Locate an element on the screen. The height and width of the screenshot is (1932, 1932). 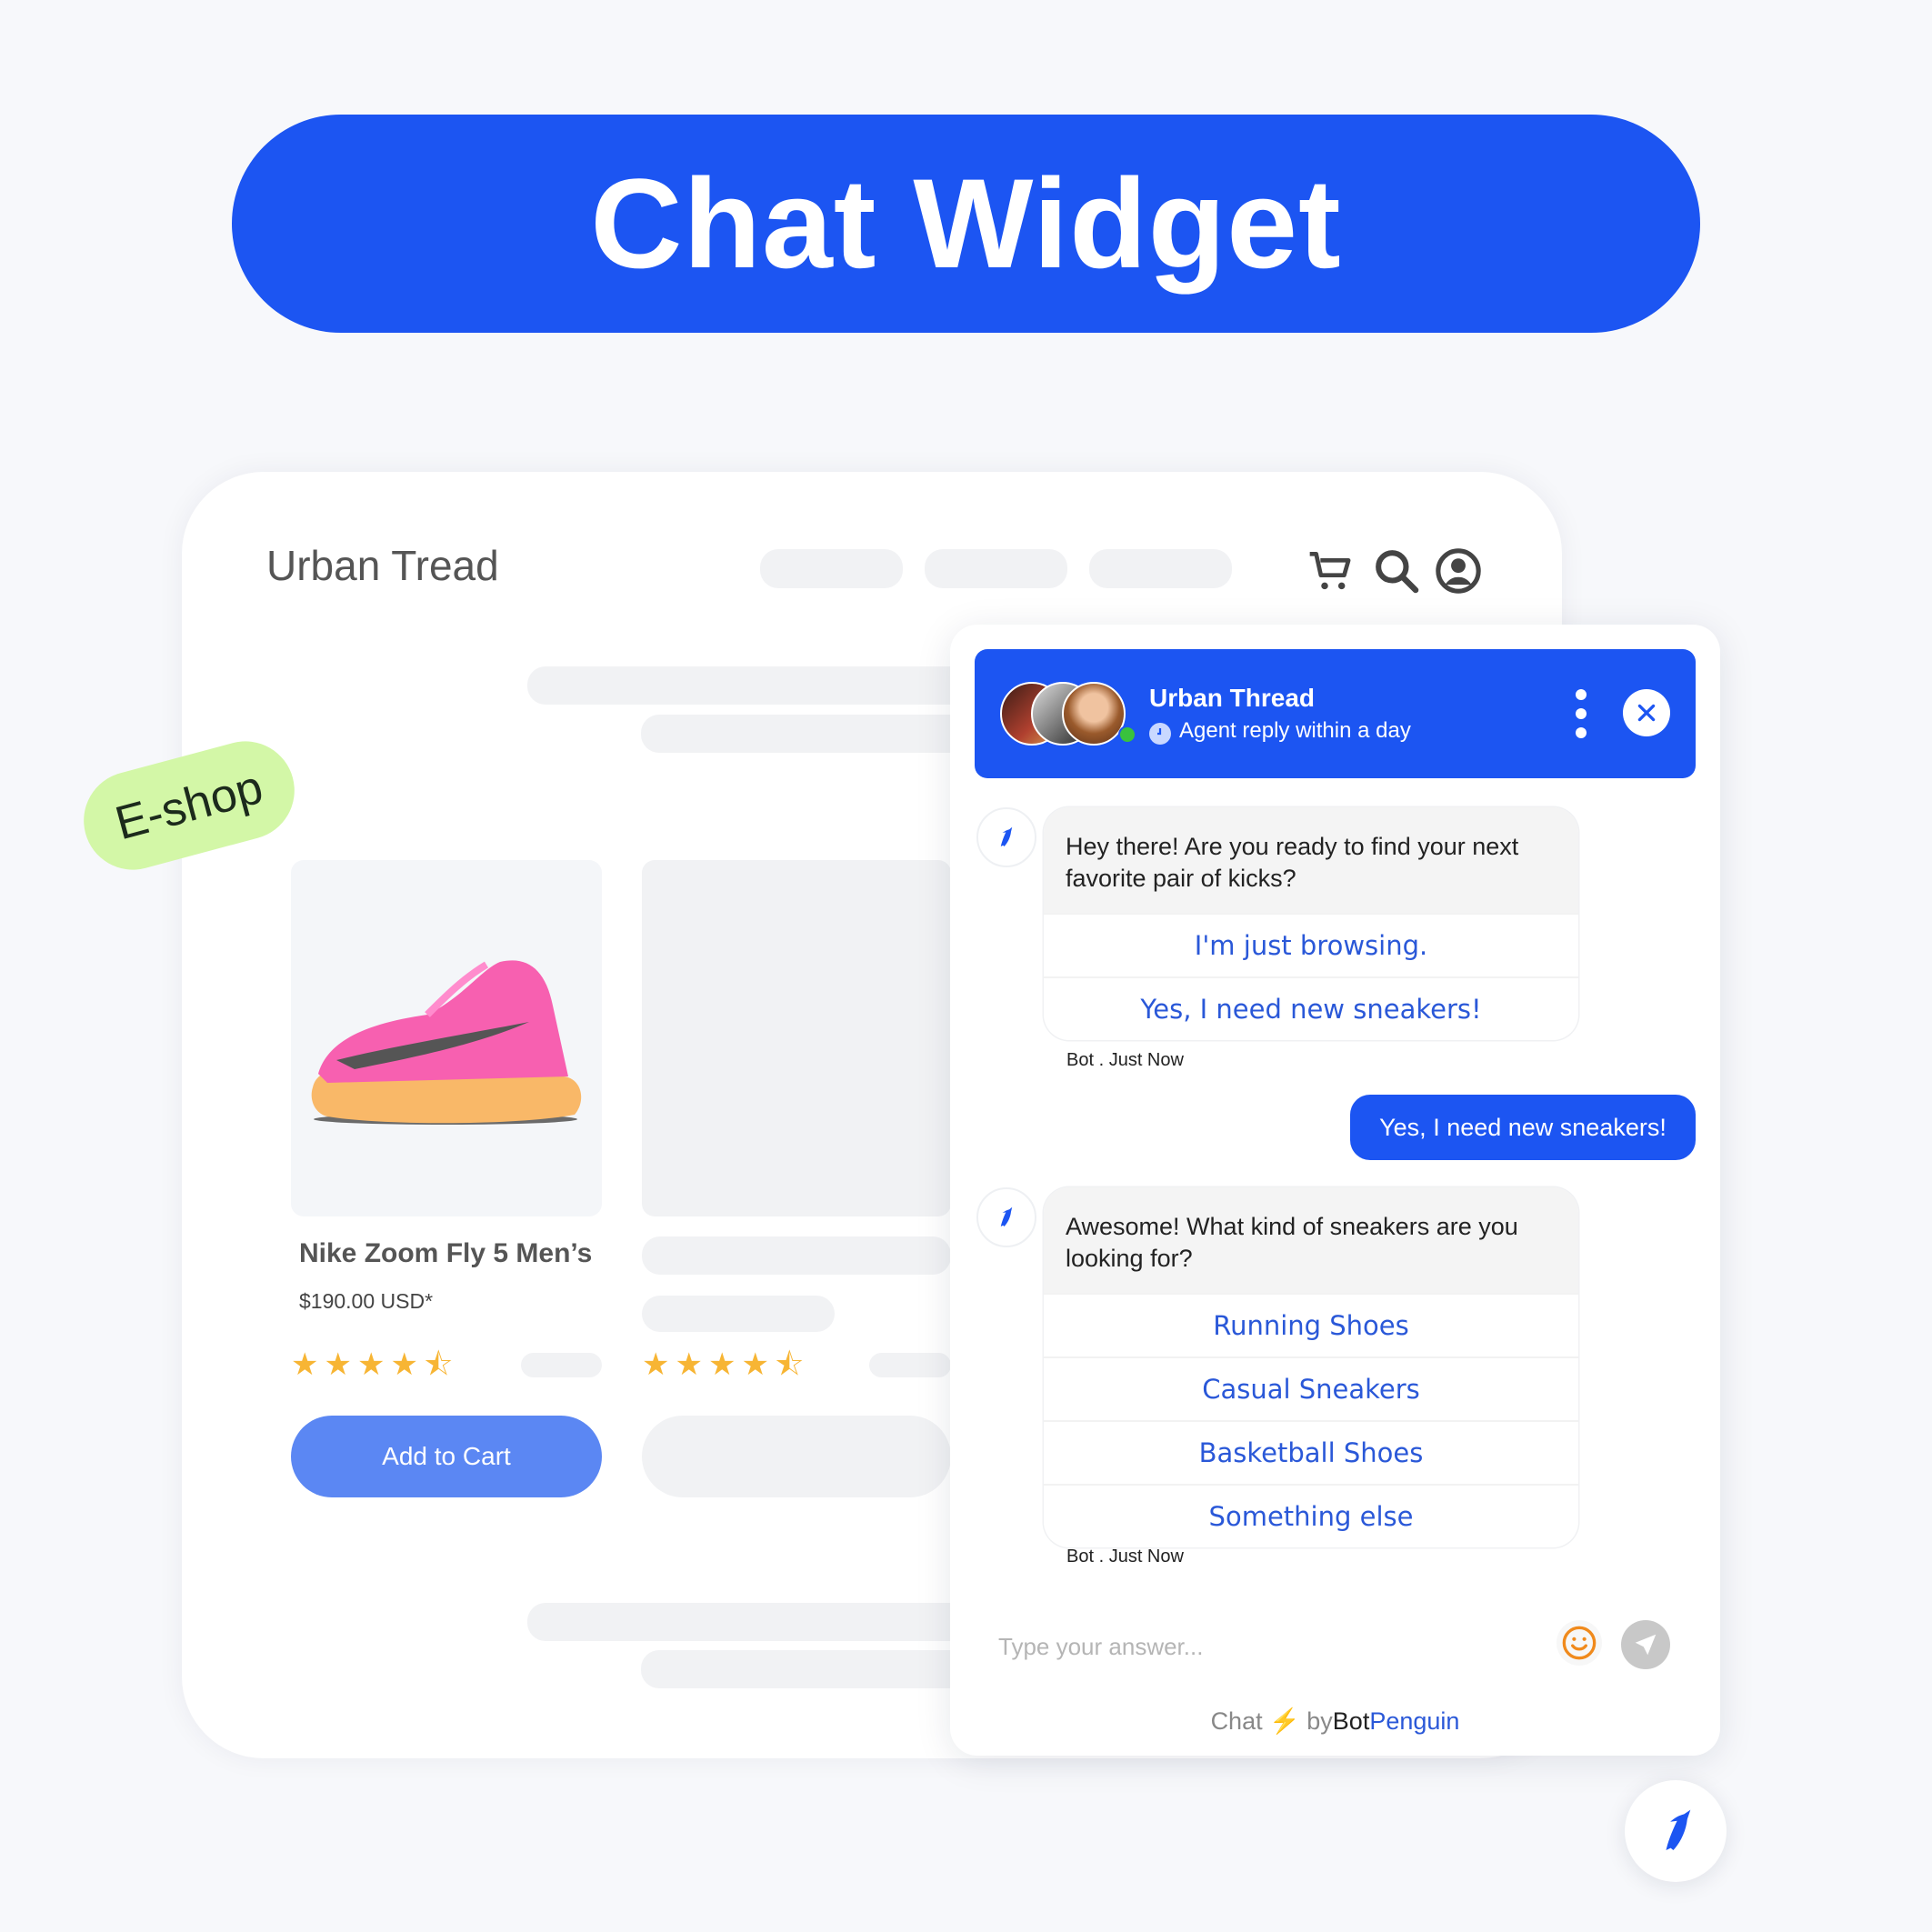
eshop-label: E-shop is located at coordinates (189, 805).